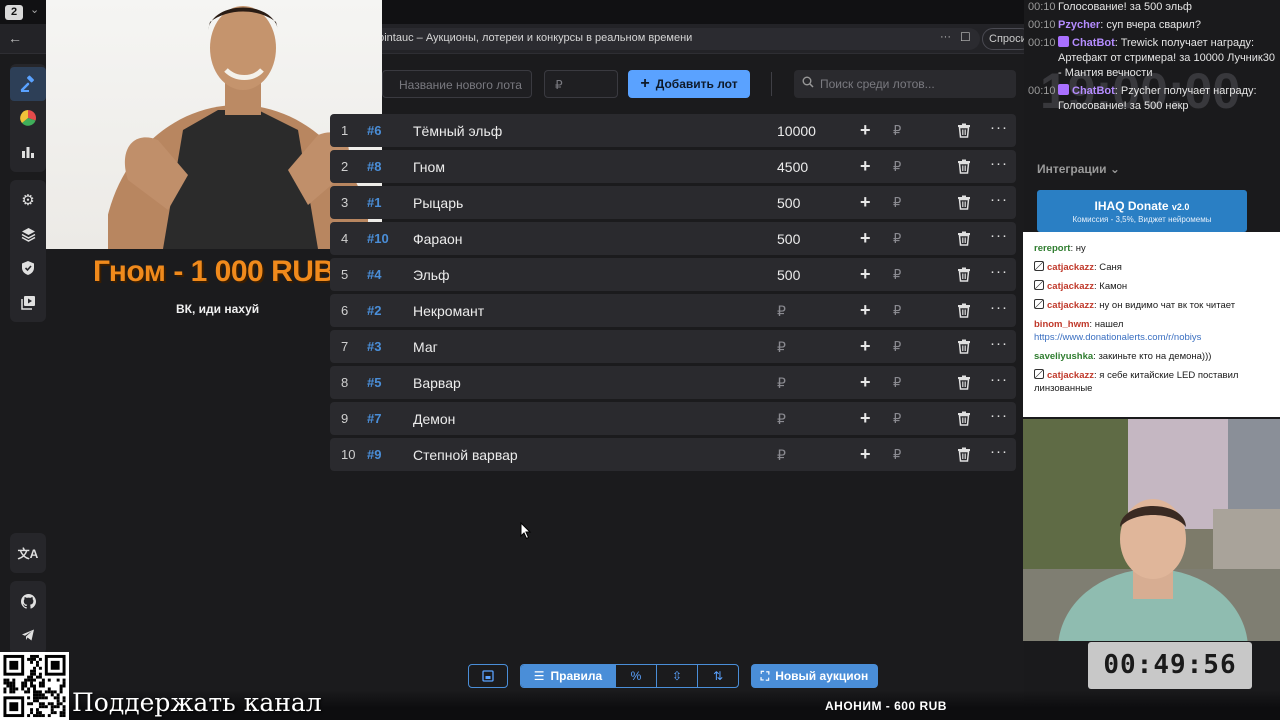 This screenshot has width=1280, height=720. Describe the element at coordinates (457, 131) in the screenshot. I see `lot-name: Тёмный эльф` at that location.